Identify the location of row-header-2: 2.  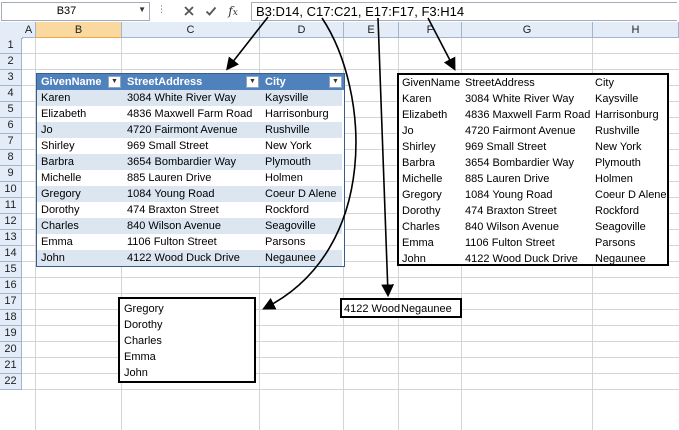
(11, 62).